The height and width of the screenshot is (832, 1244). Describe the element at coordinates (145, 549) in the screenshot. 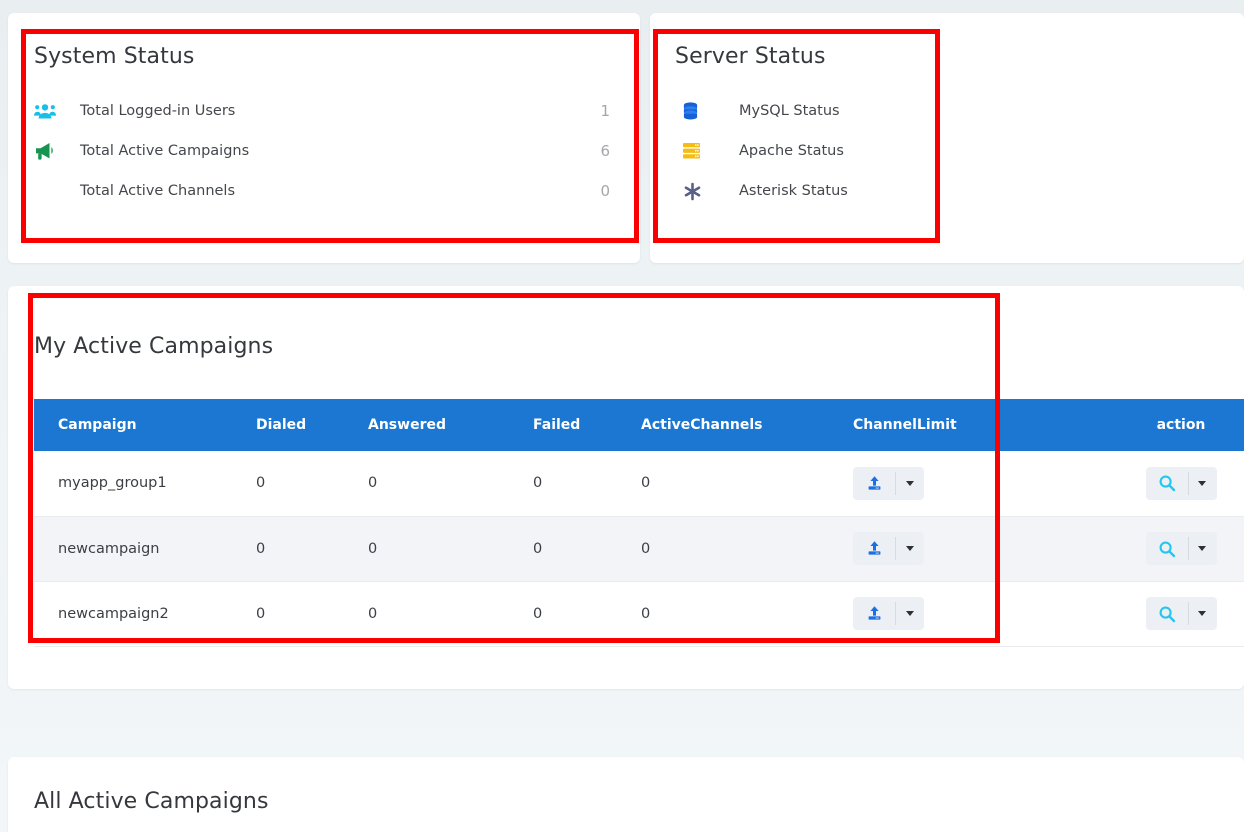

I see `cell-campaign: newcampaign` at that location.